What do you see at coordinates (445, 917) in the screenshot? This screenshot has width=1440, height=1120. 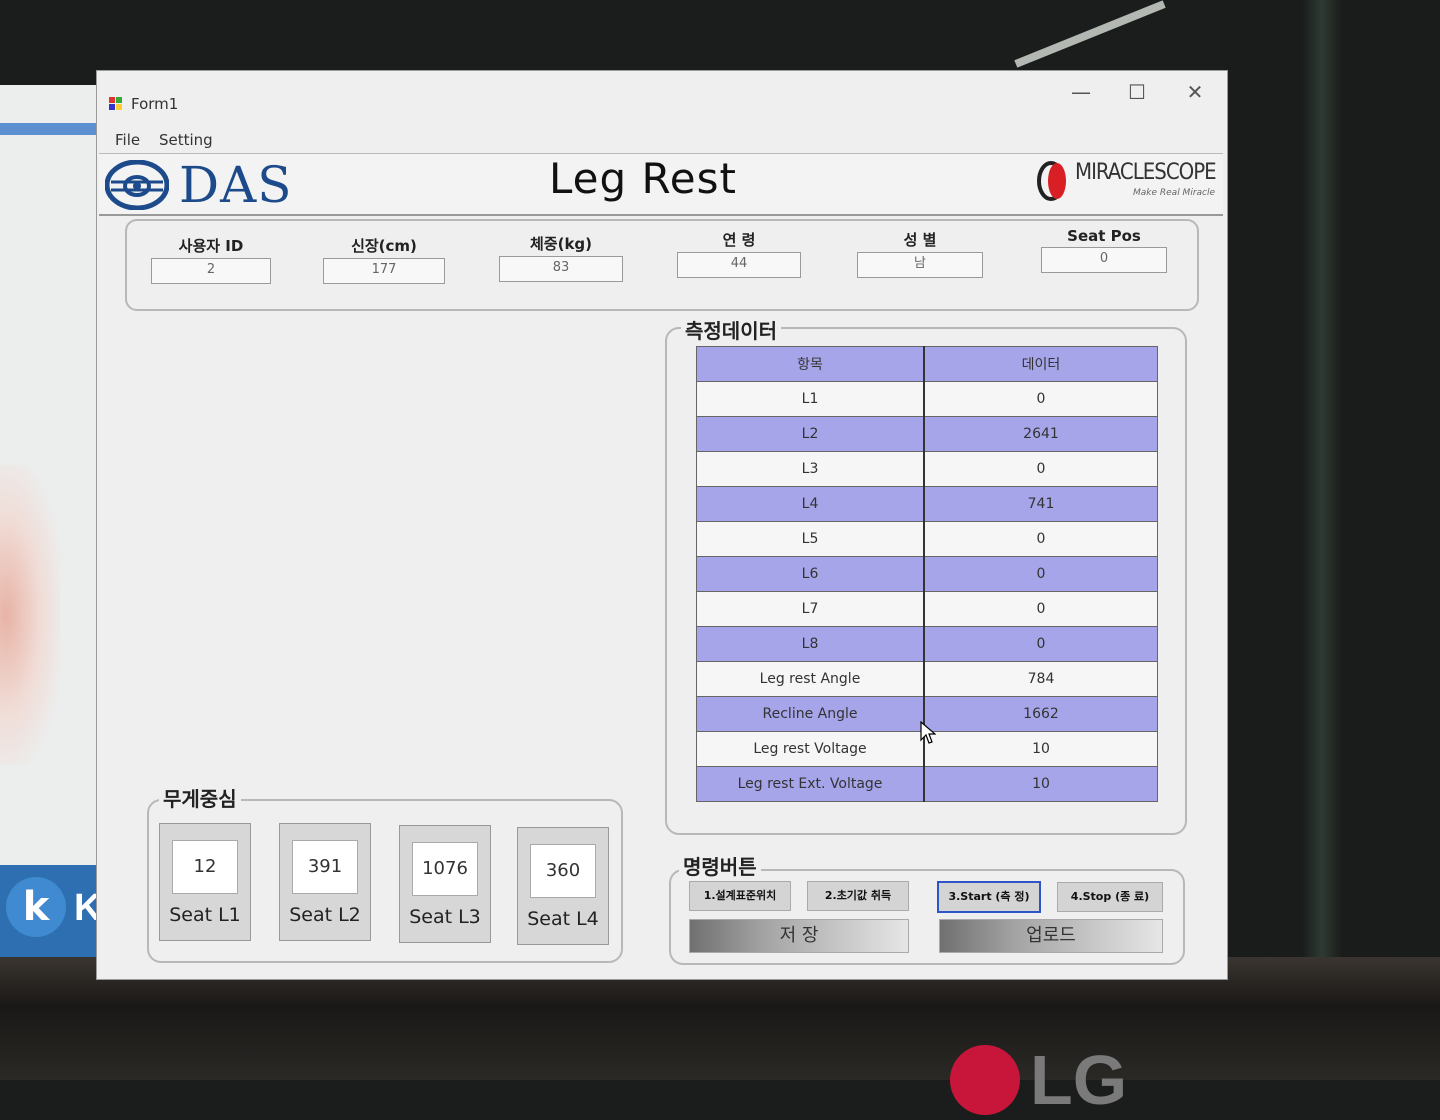 I see `seat-l3-label: Seat L3` at bounding box center [445, 917].